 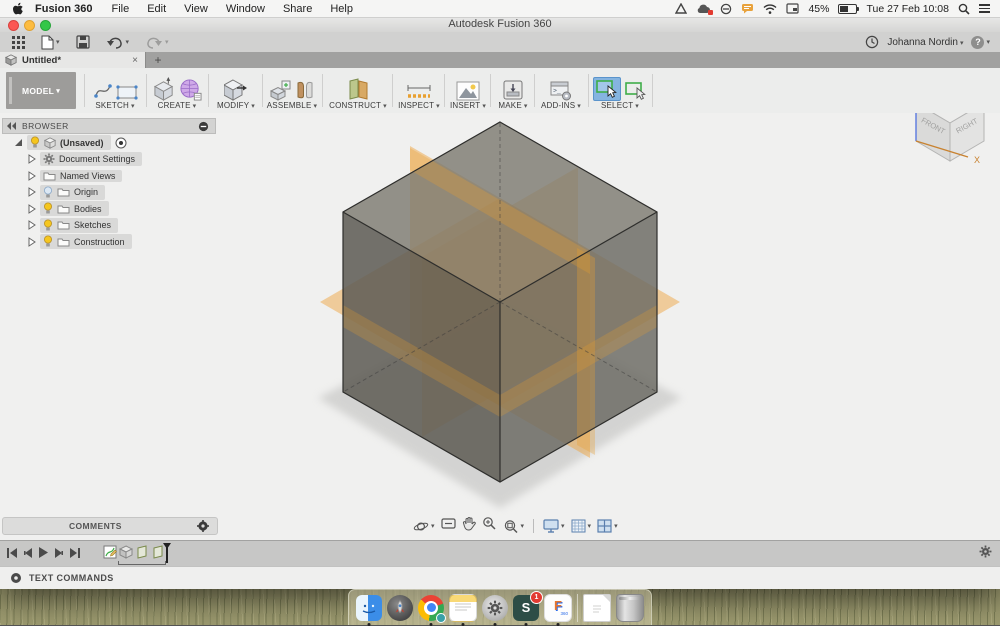 What do you see at coordinates (135, 60) in the screenshot?
I see `tab-close-icon: ×` at bounding box center [135, 60].